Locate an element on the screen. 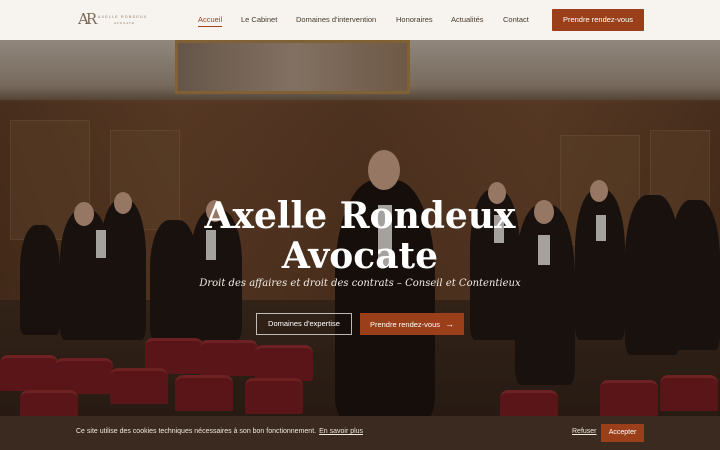 The image size is (720, 450). nav-contact: Contact is located at coordinates (516, 20).